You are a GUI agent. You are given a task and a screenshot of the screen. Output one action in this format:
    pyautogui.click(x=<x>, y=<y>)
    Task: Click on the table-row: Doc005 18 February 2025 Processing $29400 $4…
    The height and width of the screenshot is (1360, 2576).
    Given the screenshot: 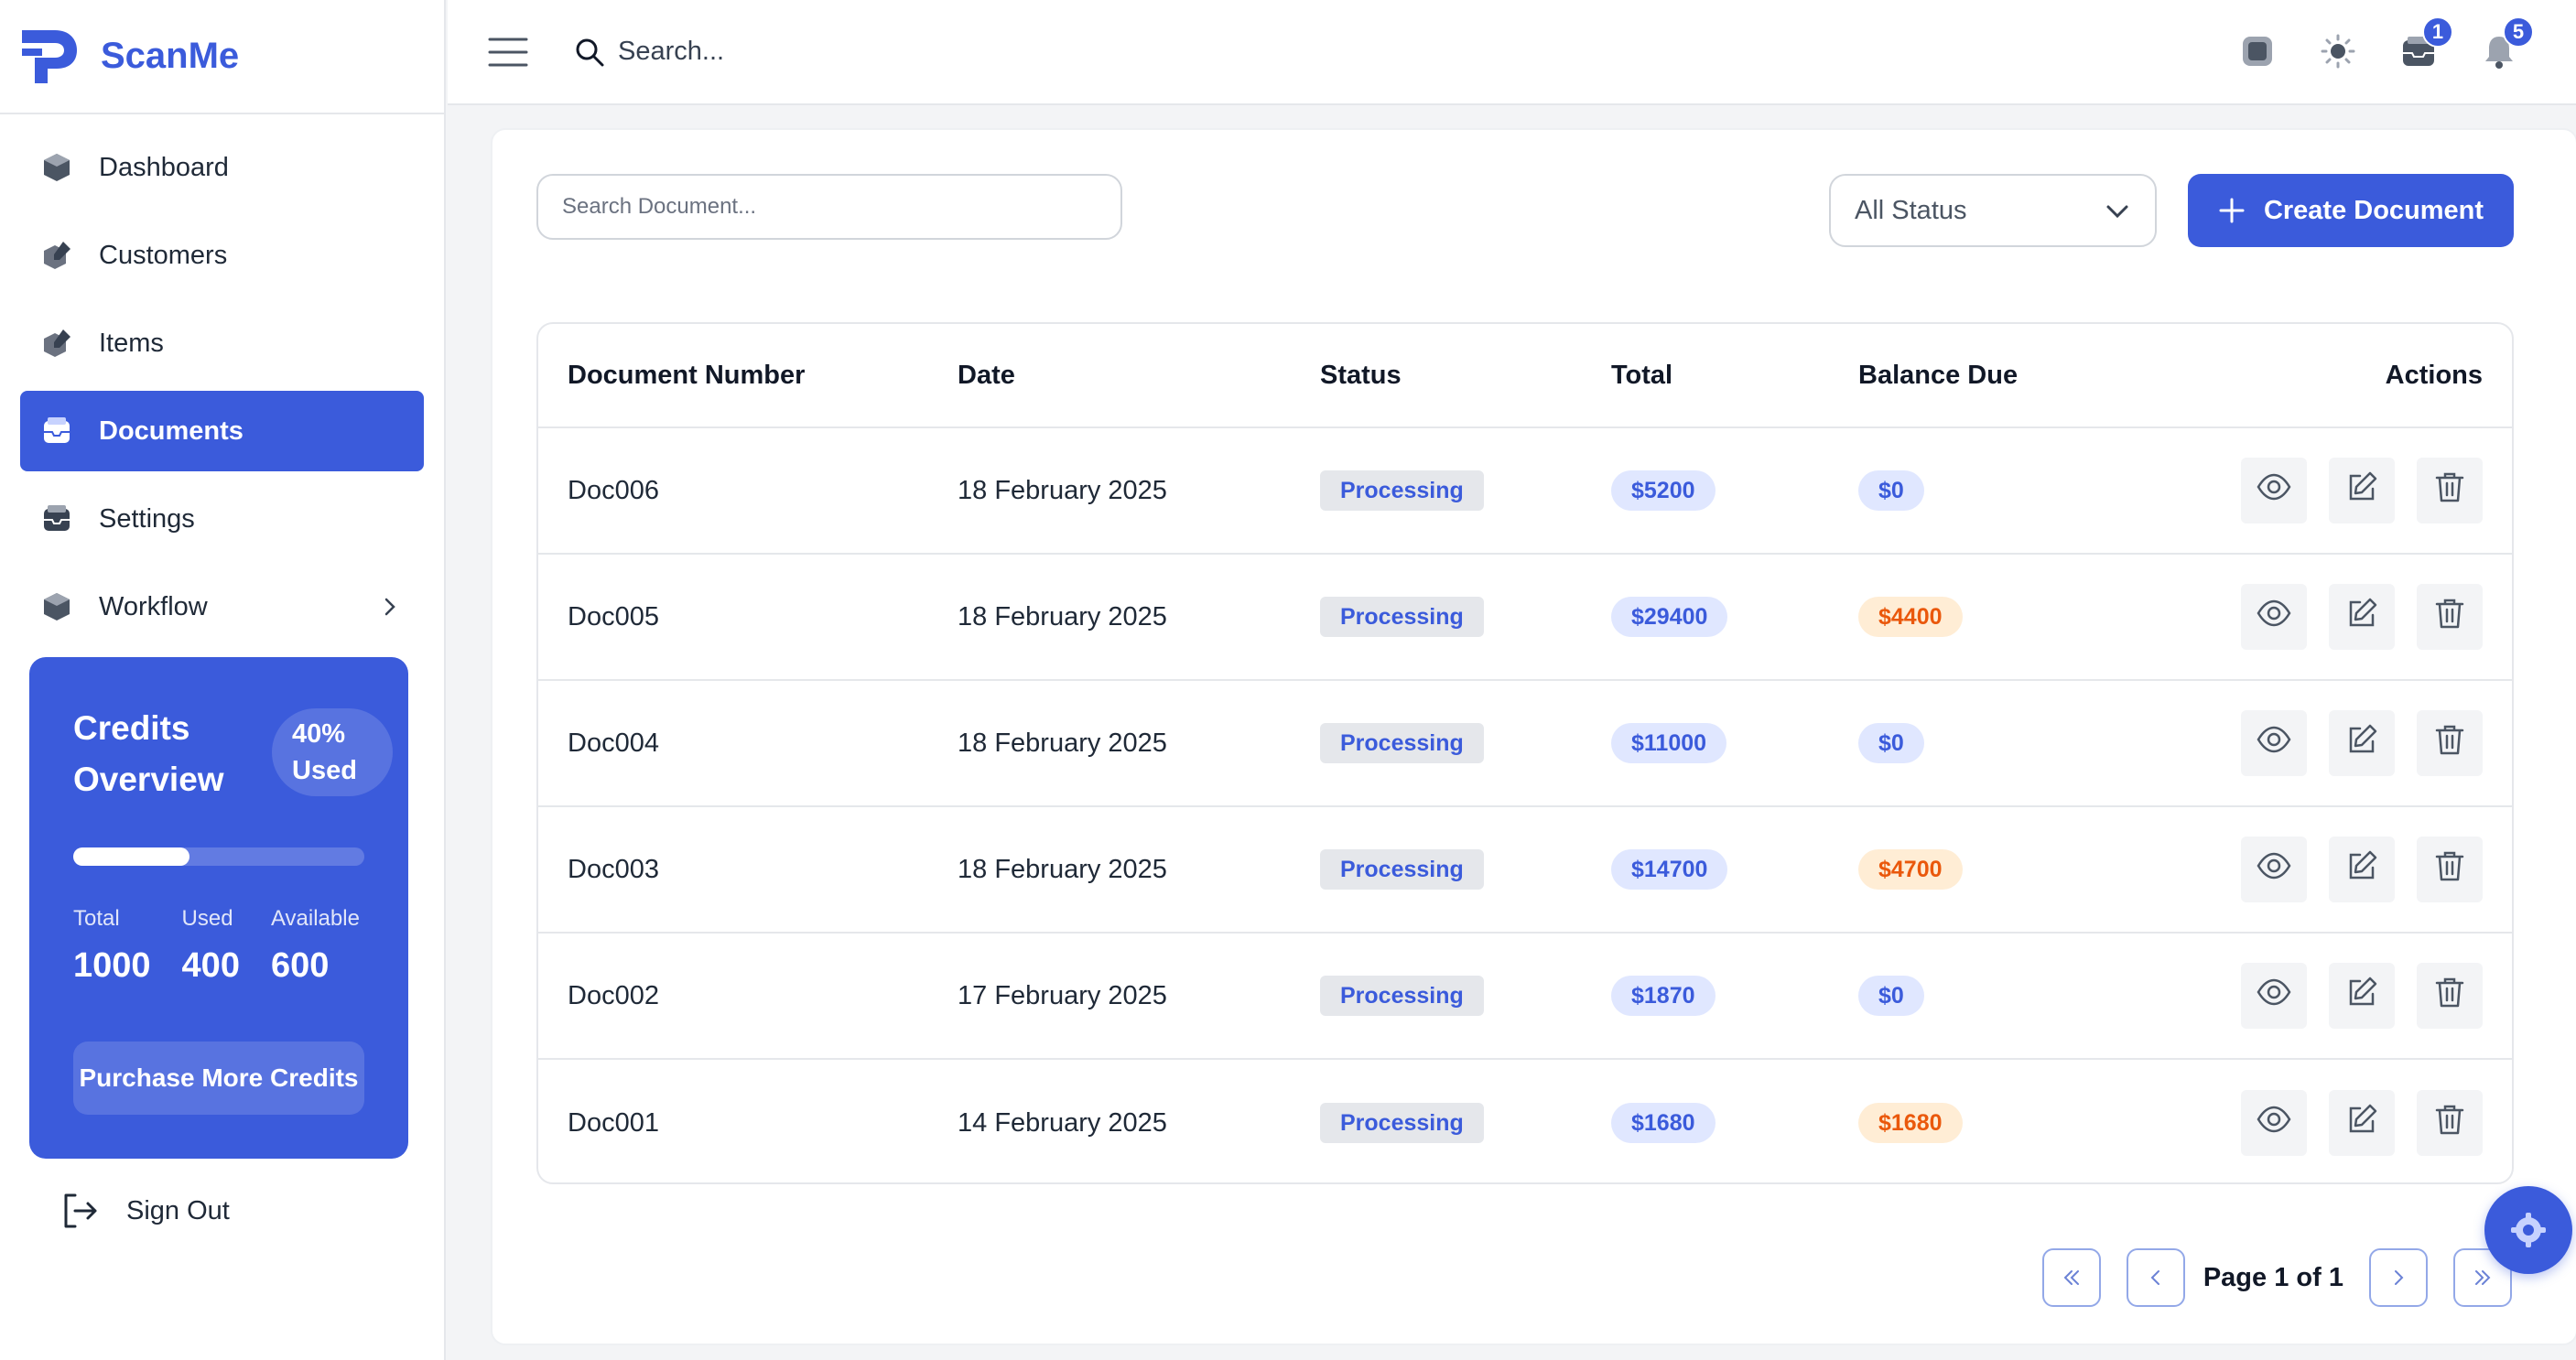 What is the action you would take?
    pyautogui.click(x=1525, y=618)
    